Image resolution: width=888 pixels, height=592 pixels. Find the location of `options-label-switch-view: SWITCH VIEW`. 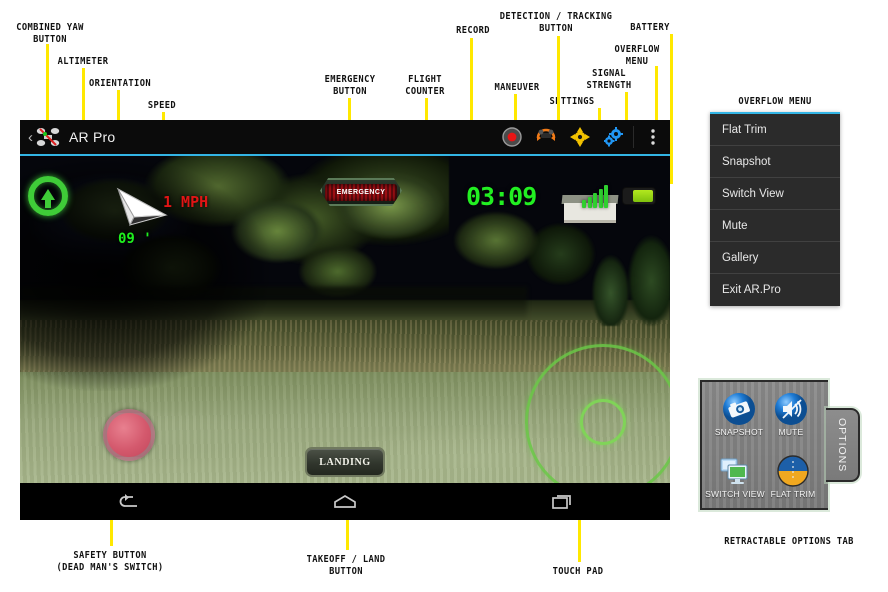

options-label-switch-view: SWITCH VIEW is located at coordinates (735, 494).